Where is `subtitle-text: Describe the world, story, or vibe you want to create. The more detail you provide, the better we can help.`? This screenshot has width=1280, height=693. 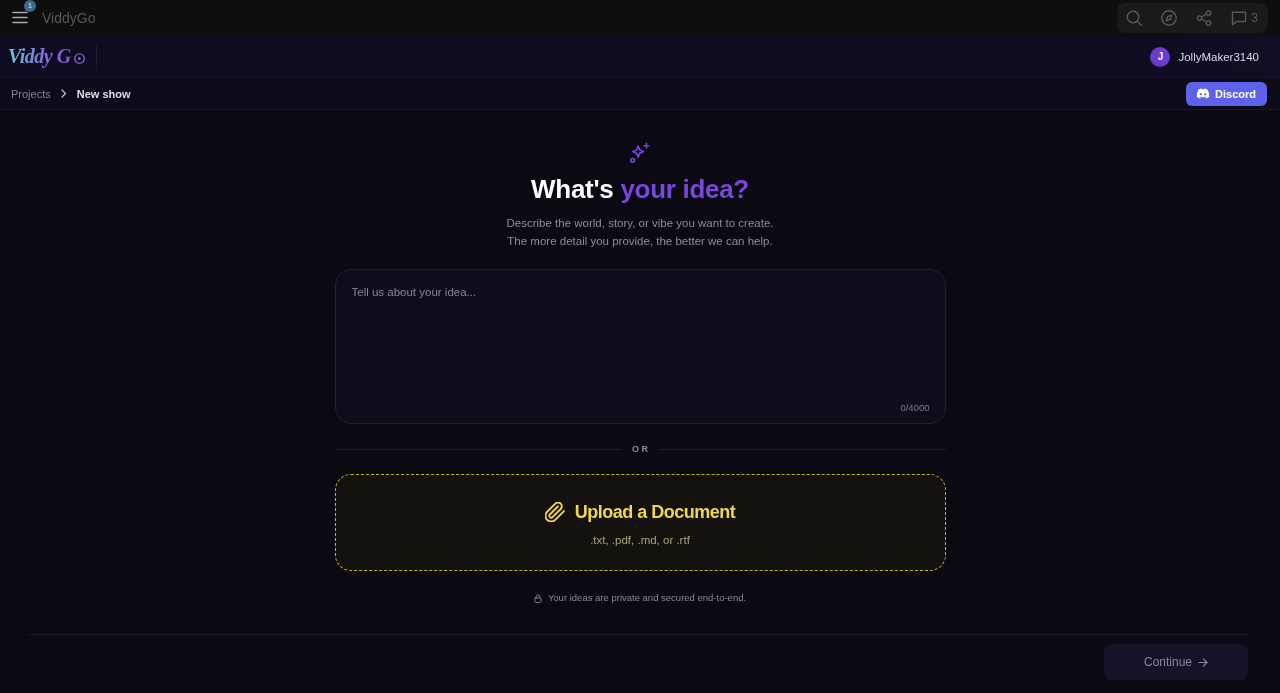 subtitle-text: Describe the world, story, or vibe you want to create. The more detail you provide, the better we can help. is located at coordinates (640, 232).